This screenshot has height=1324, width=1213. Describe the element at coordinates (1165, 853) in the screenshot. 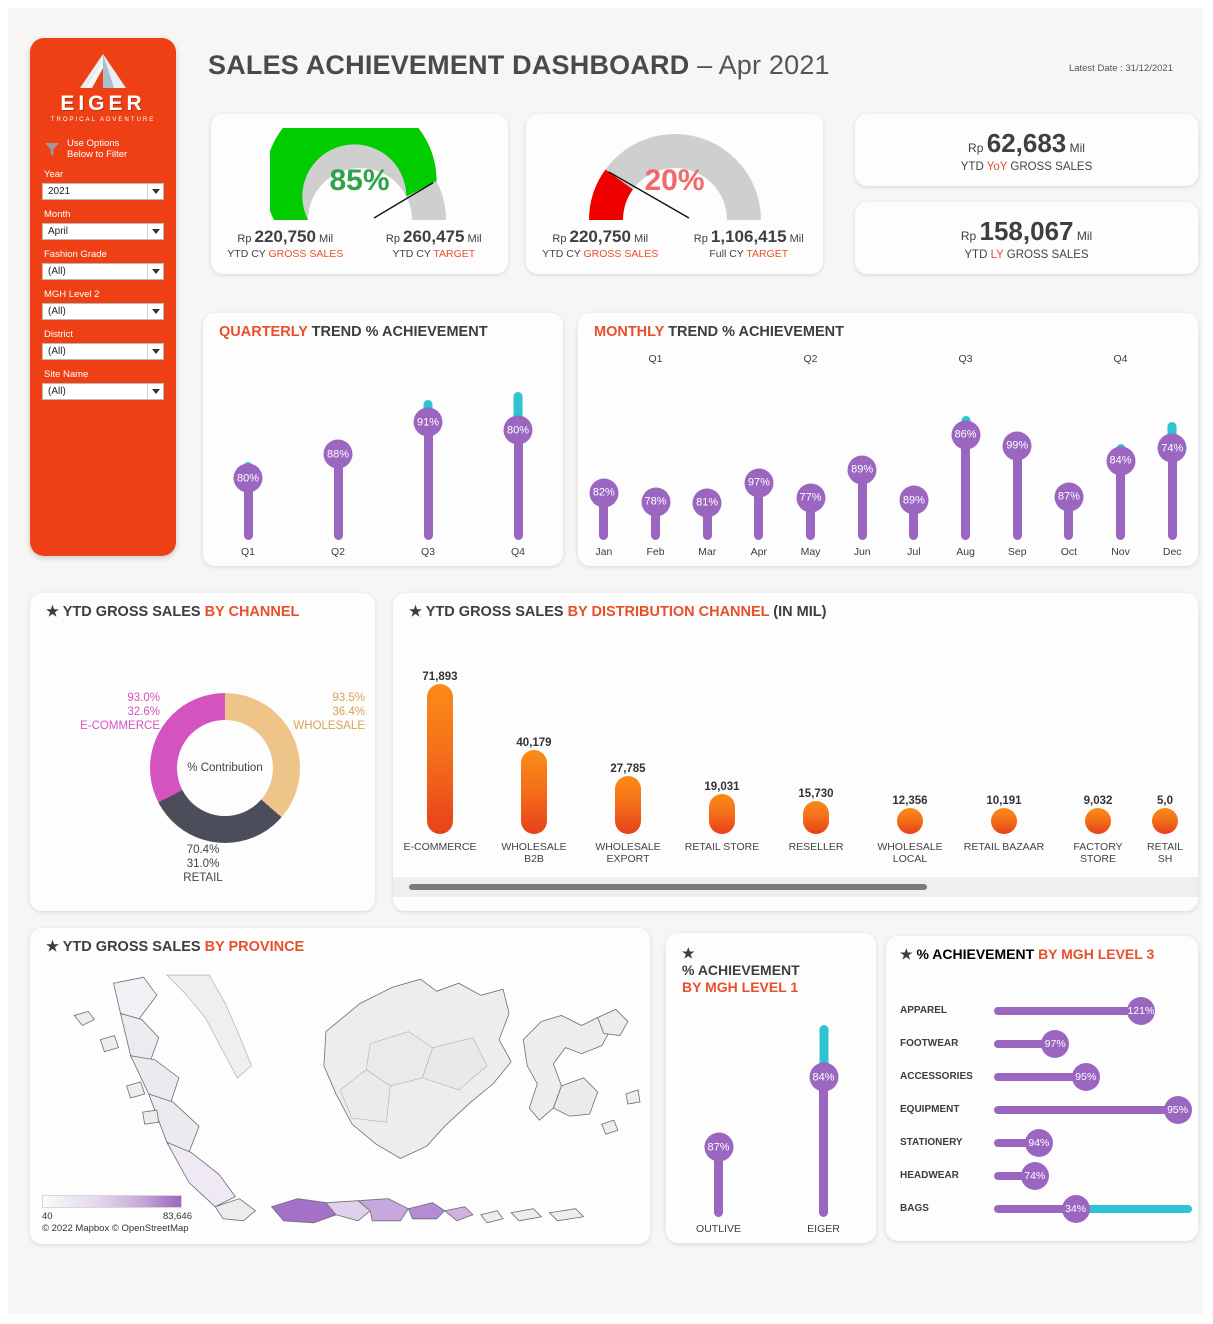

I see `bar-label: RETAIL SH` at that location.